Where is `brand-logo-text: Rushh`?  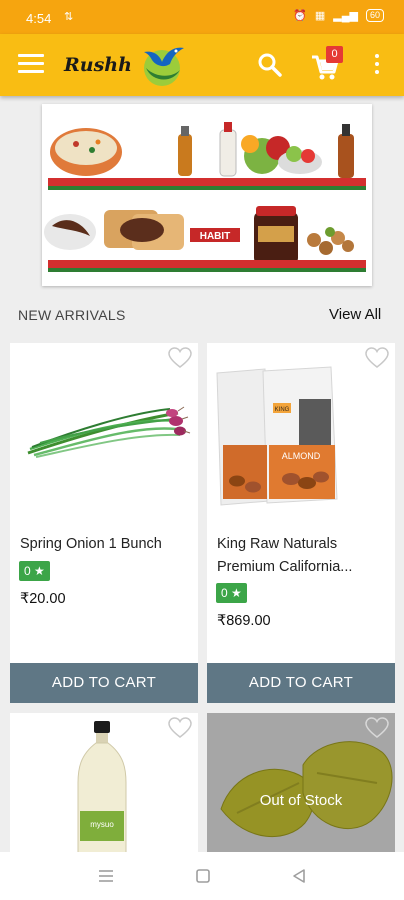
brand-logo-text: Rushh is located at coordinates (98, 65).